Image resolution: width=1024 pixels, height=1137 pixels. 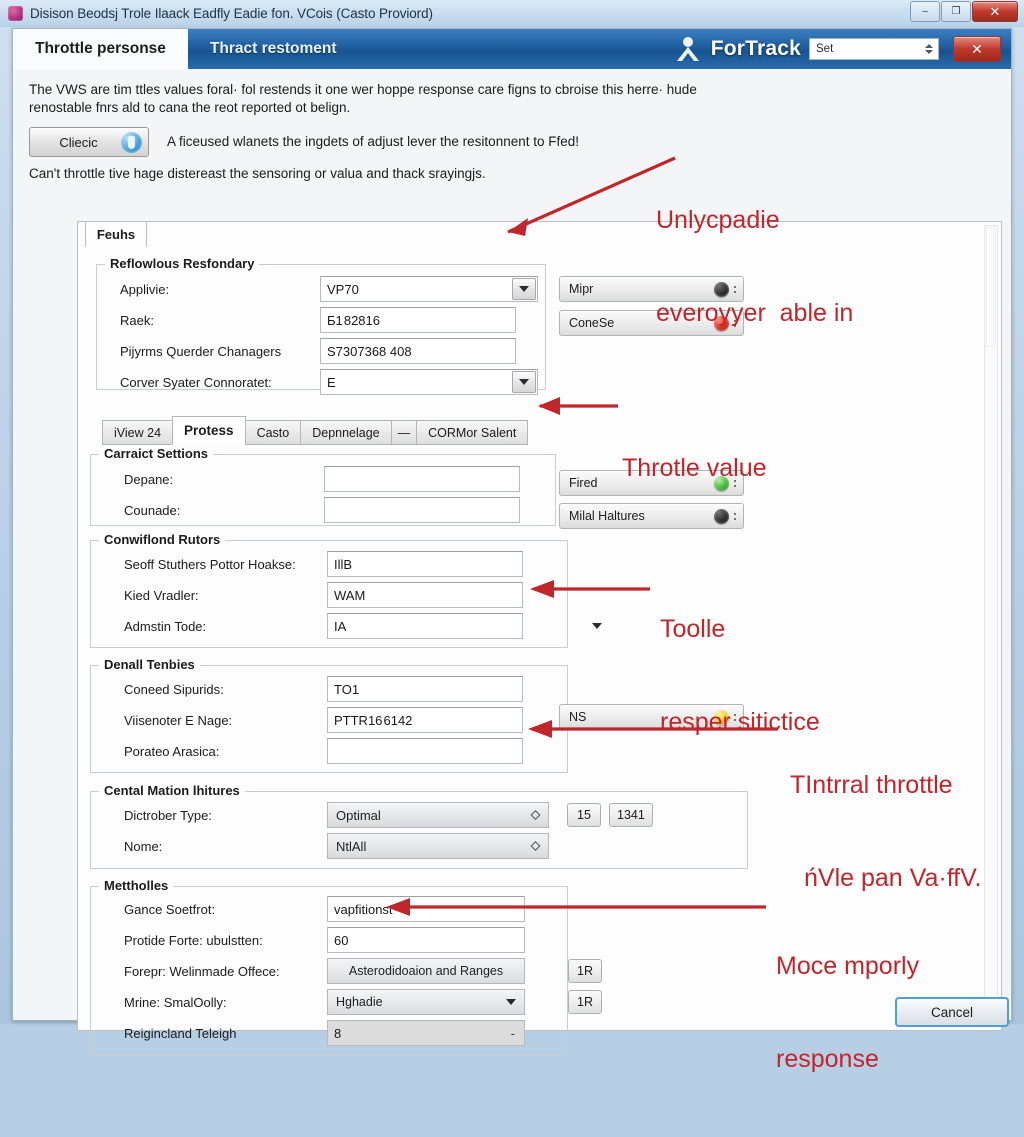 I want to click on field-corver-syater-label: Corver Syater Connoratet:, so click(x=196, y=382).